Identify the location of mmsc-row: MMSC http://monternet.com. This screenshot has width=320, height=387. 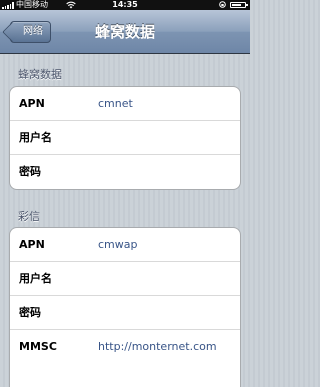
(125, 347).